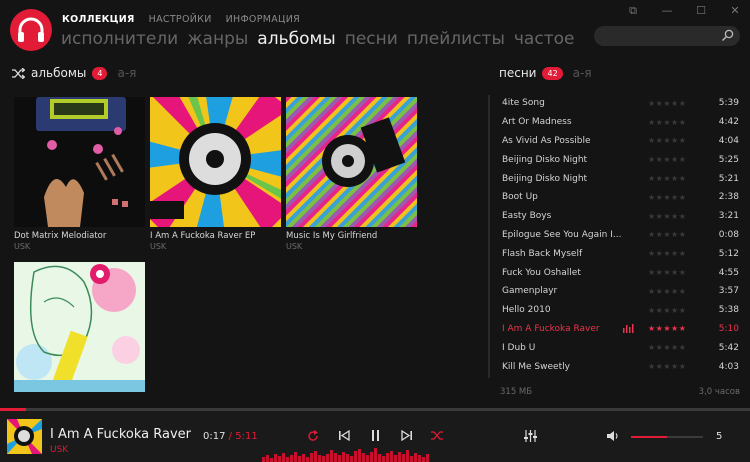  Describe the element at coordinates (313, 436) in the screenshot. I see `repeat-icon` at that location.